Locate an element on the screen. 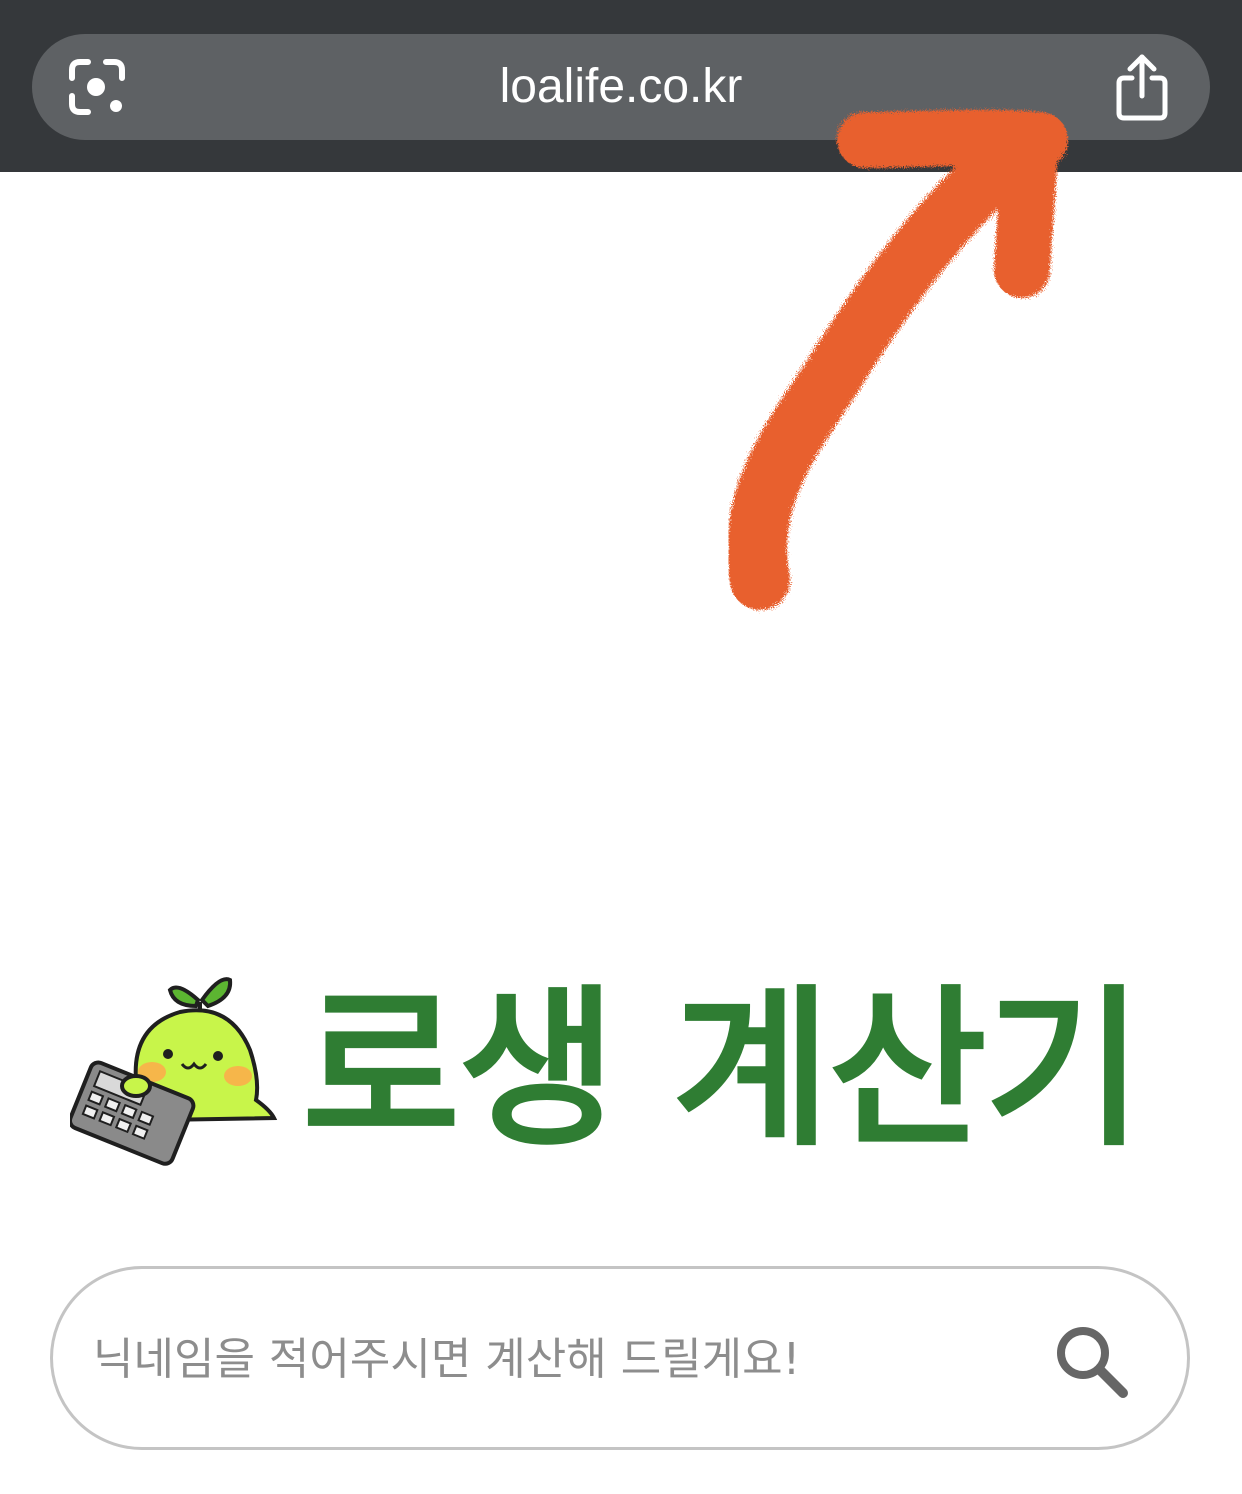  sprout-calculator-mascot-icon is located at coordinates (174, 1071).